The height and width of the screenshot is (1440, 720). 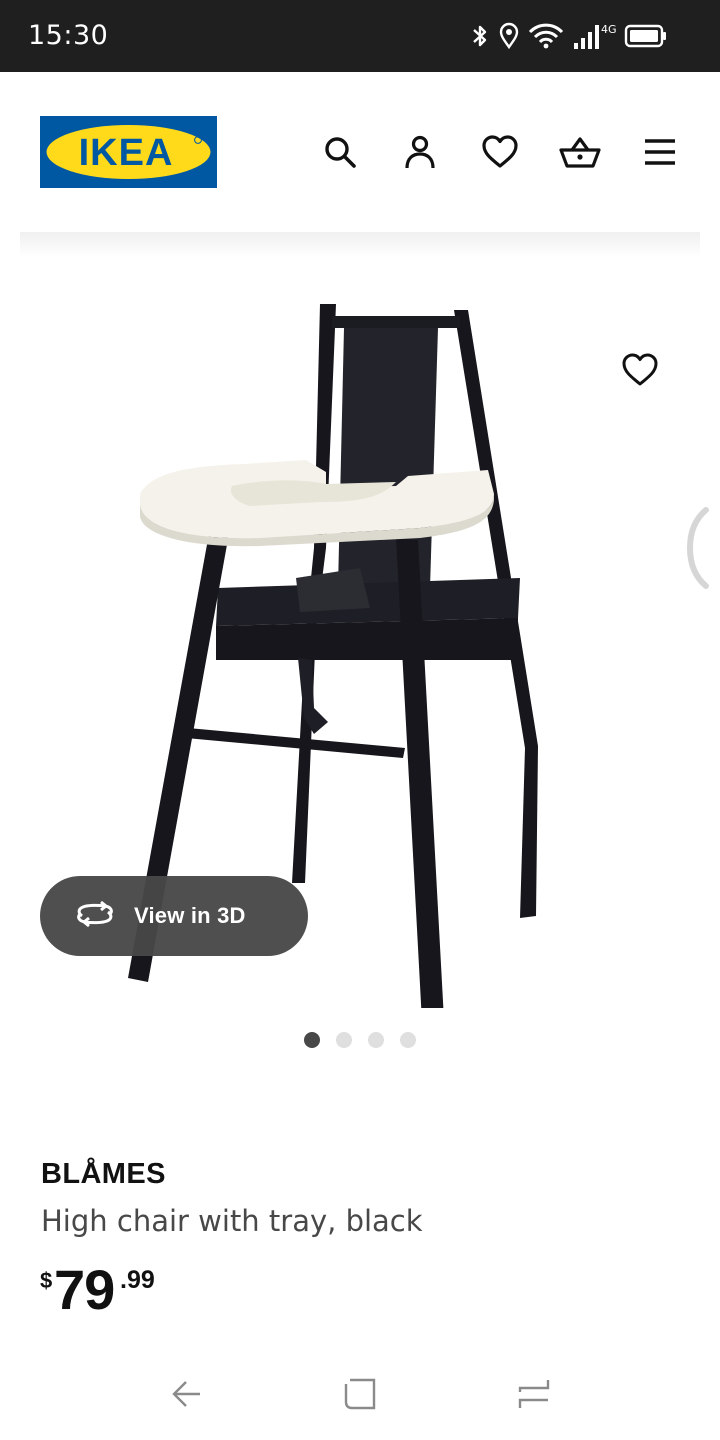 I want to click on site-header: IKEA, so click(x=360, y=152).